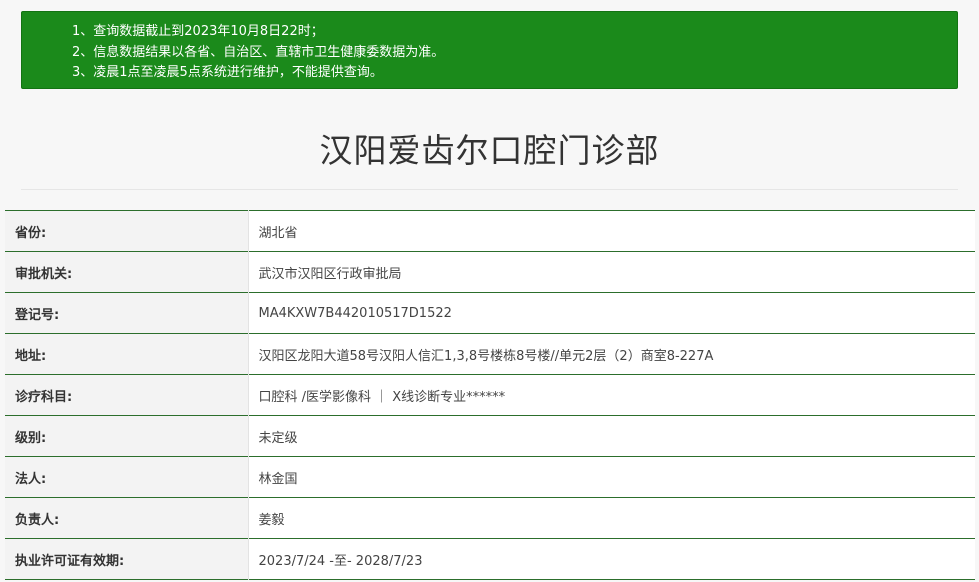  What do you see at coordinates (611, 518) in the screenshot?
I see `info-value: 姜毅` at bounding box center [611, 518].